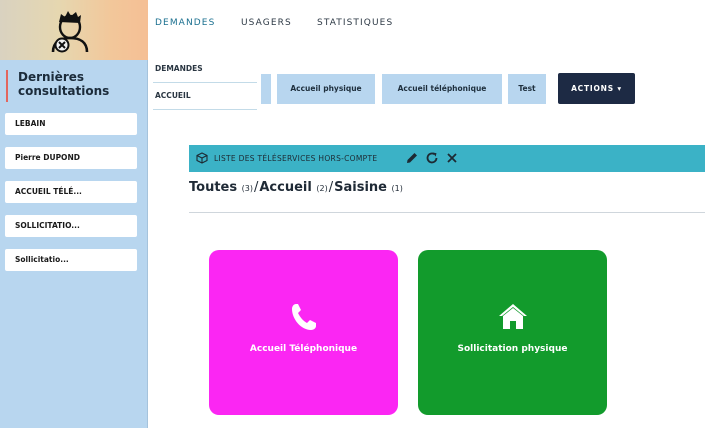 The image size is (705, 428). Describe the element at coordinates (596, 88) in the screenshot. I see `actions-button: ACTIONS ▾` at that location.